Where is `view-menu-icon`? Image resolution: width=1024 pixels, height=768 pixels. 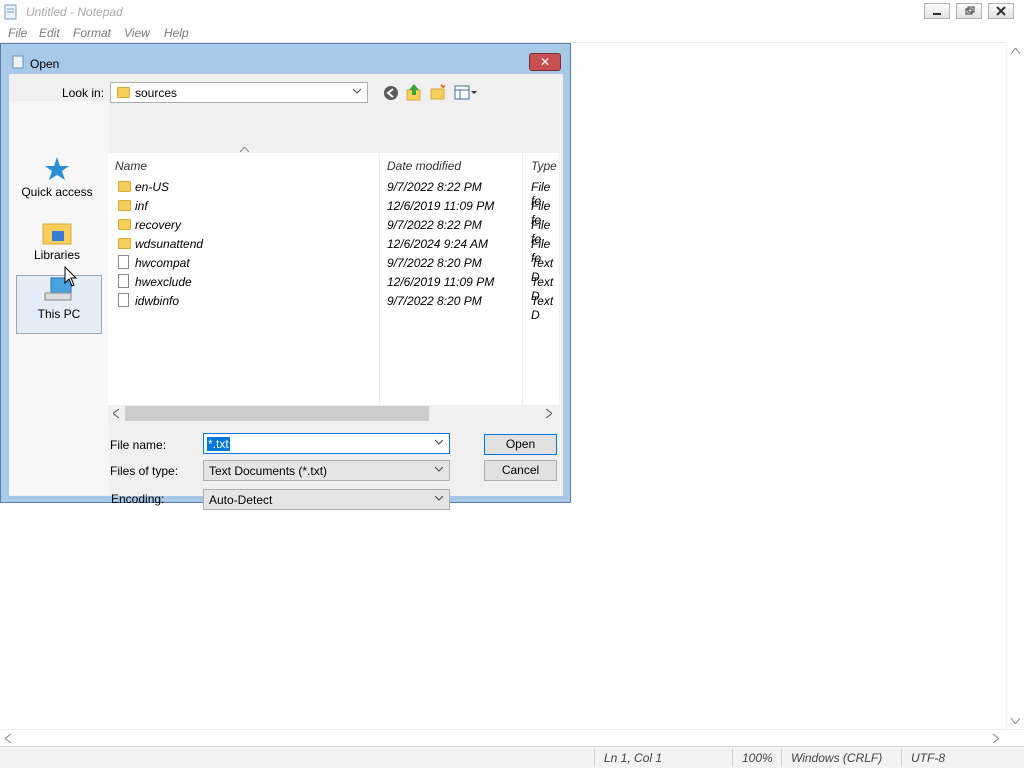
view-menu-icon is located at coordinates (466, 93).